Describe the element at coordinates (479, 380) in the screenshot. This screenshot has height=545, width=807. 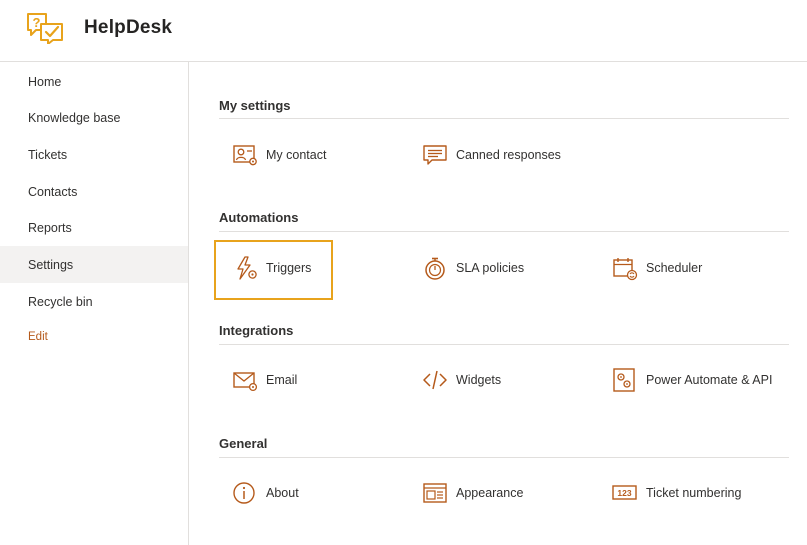
I see `tile-label: Widgets` at that location.